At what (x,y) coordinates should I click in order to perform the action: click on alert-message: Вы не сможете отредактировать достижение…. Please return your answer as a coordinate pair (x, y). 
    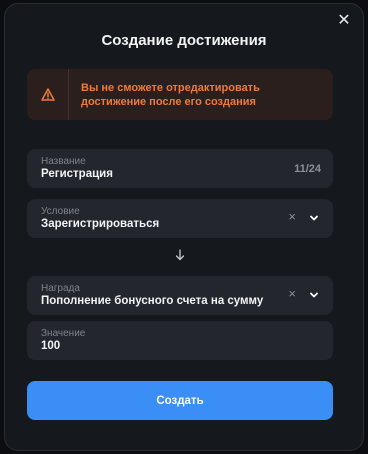
    Looking at the image, I should click on (164, 95).